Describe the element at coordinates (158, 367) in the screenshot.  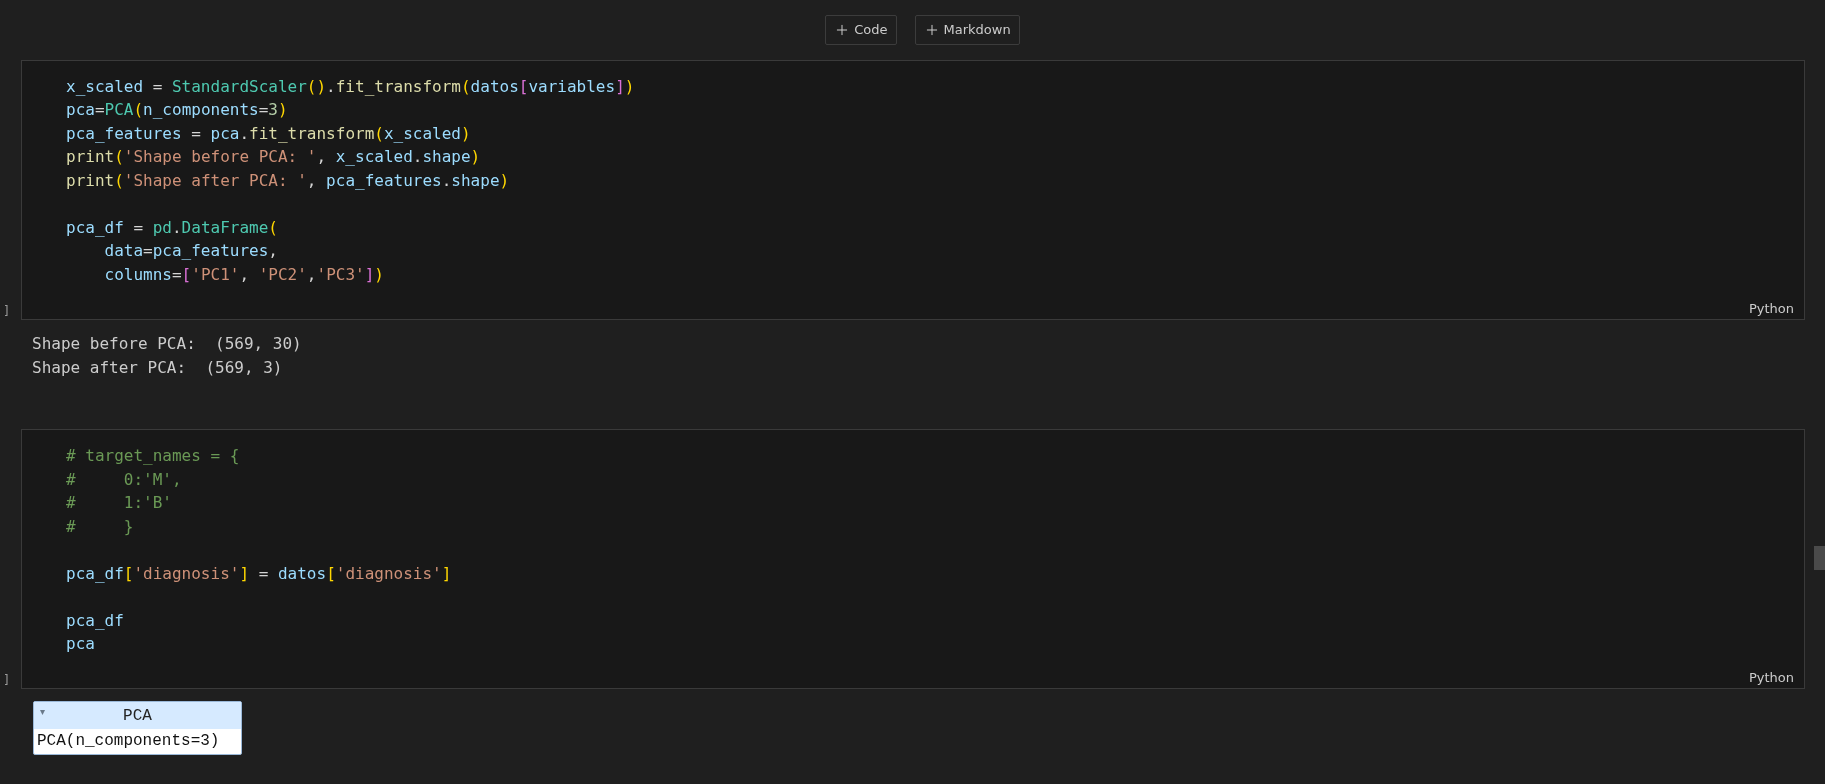
I see `output-text: Shape after PCA: (569, 3)` at that location.